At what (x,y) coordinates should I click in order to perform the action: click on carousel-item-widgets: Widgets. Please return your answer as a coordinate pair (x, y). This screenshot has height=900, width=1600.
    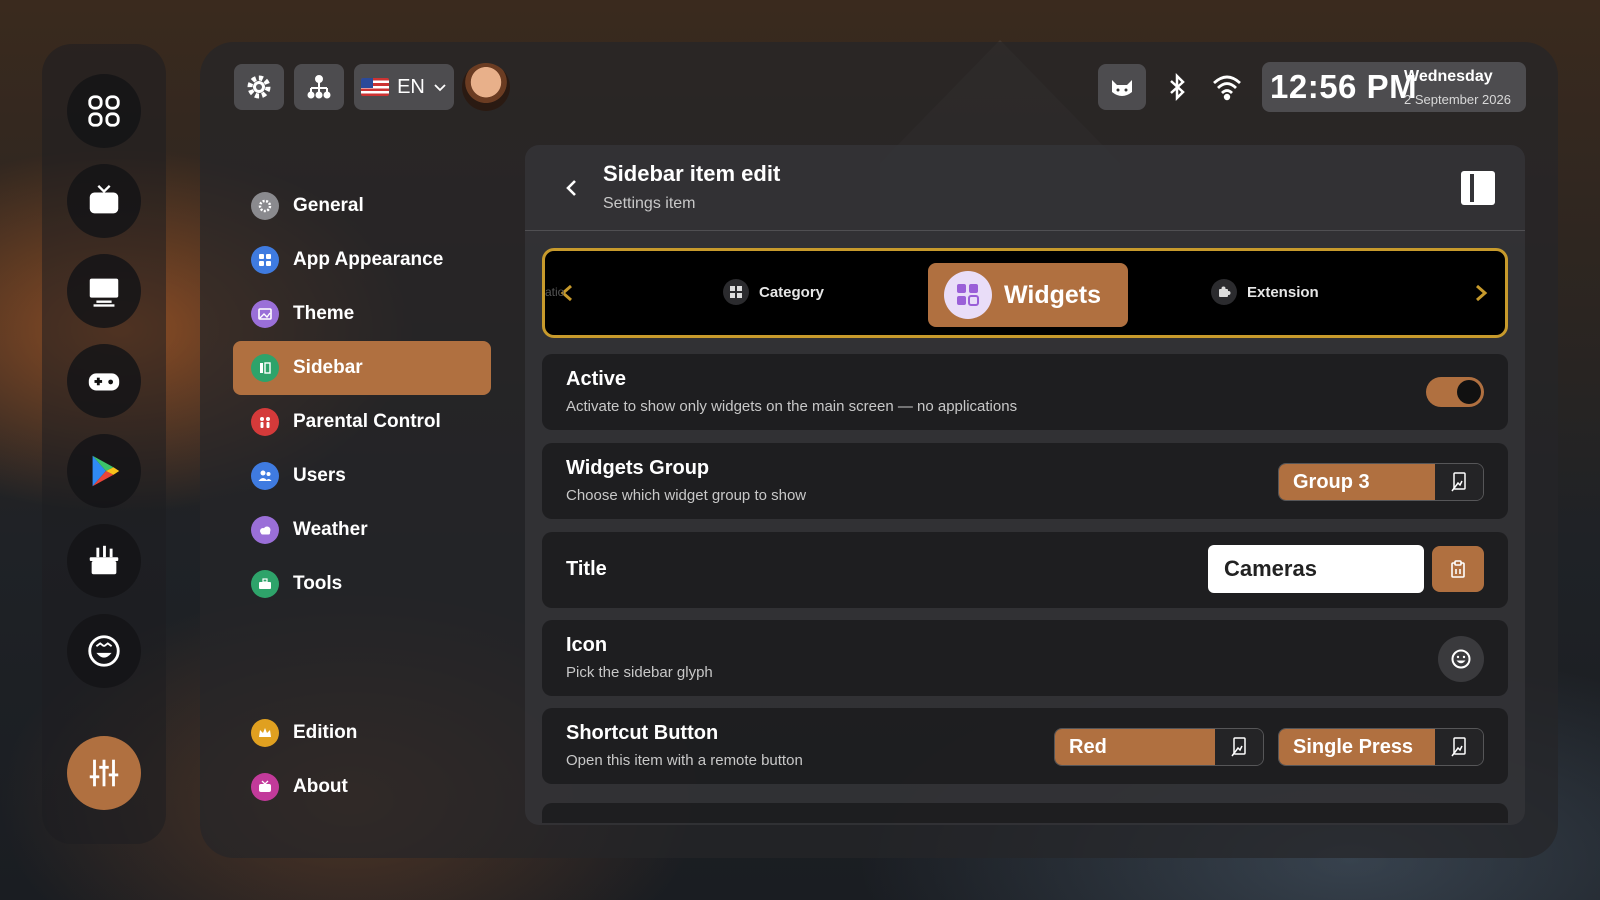
    Looking at the image, I should click on (1028, 295).